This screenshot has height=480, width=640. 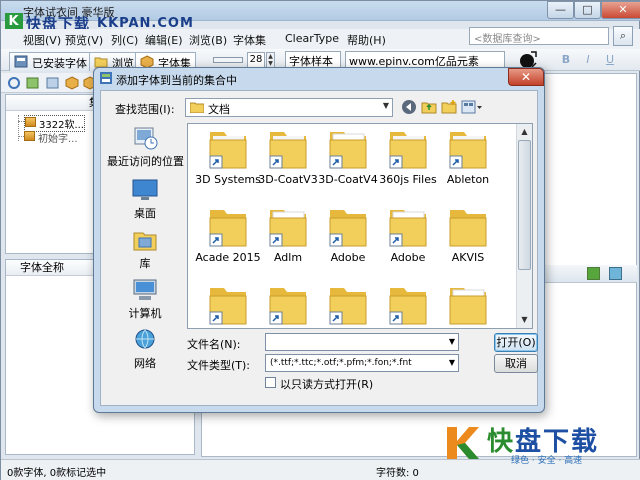 What do you see at coordinates (145, 241) in the screenshot?
I see `library-icon` at bounding box center [145, 241].